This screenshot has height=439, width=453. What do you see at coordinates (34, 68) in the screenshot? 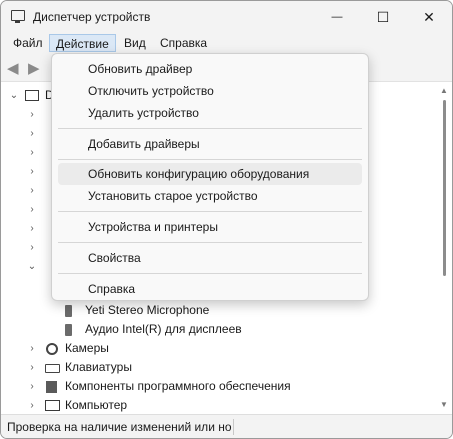
I see `forward-arrow-icon: ▶` at bounding box center [34, 68].